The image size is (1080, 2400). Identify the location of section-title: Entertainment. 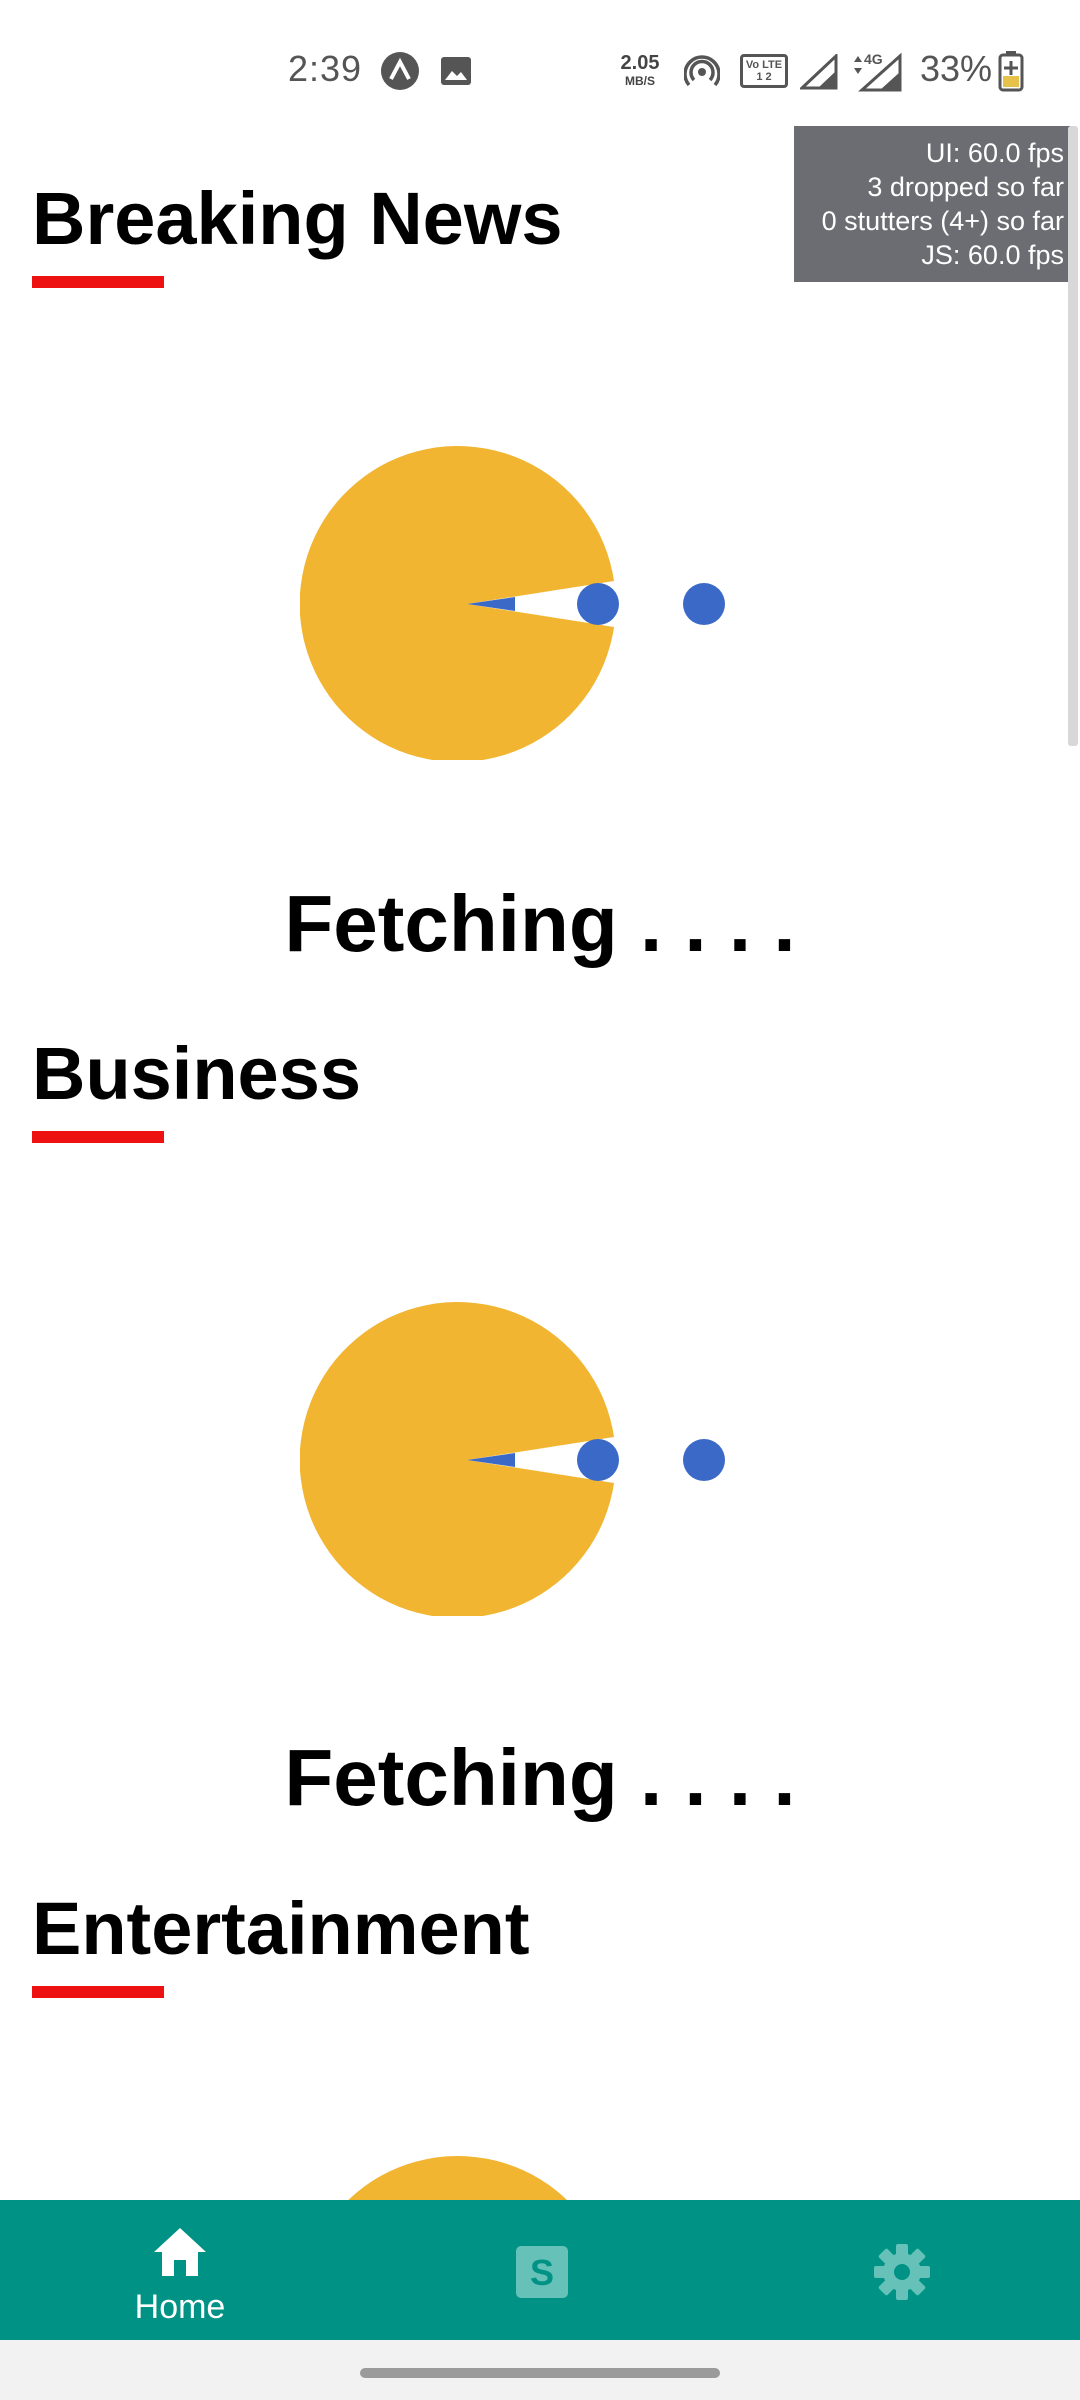
(281, 1928).